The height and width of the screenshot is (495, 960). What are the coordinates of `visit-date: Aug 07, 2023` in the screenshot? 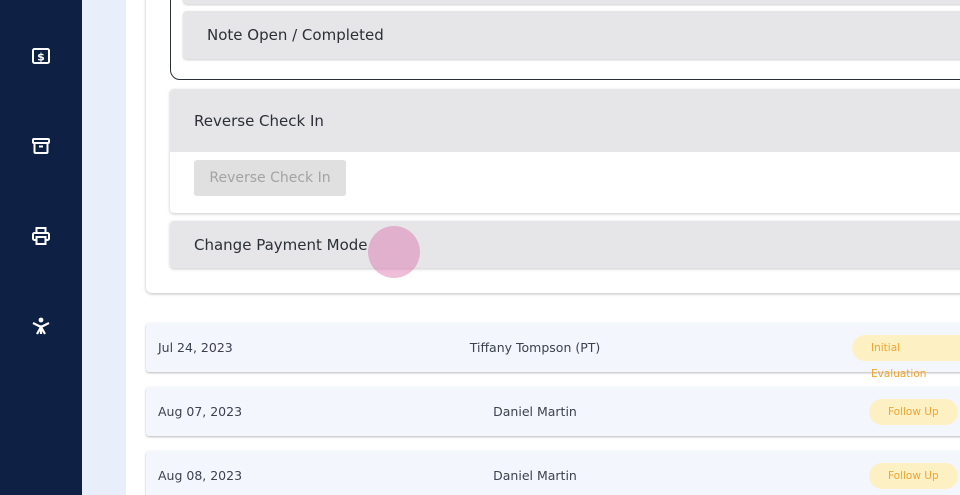 It's located at (200, 411).